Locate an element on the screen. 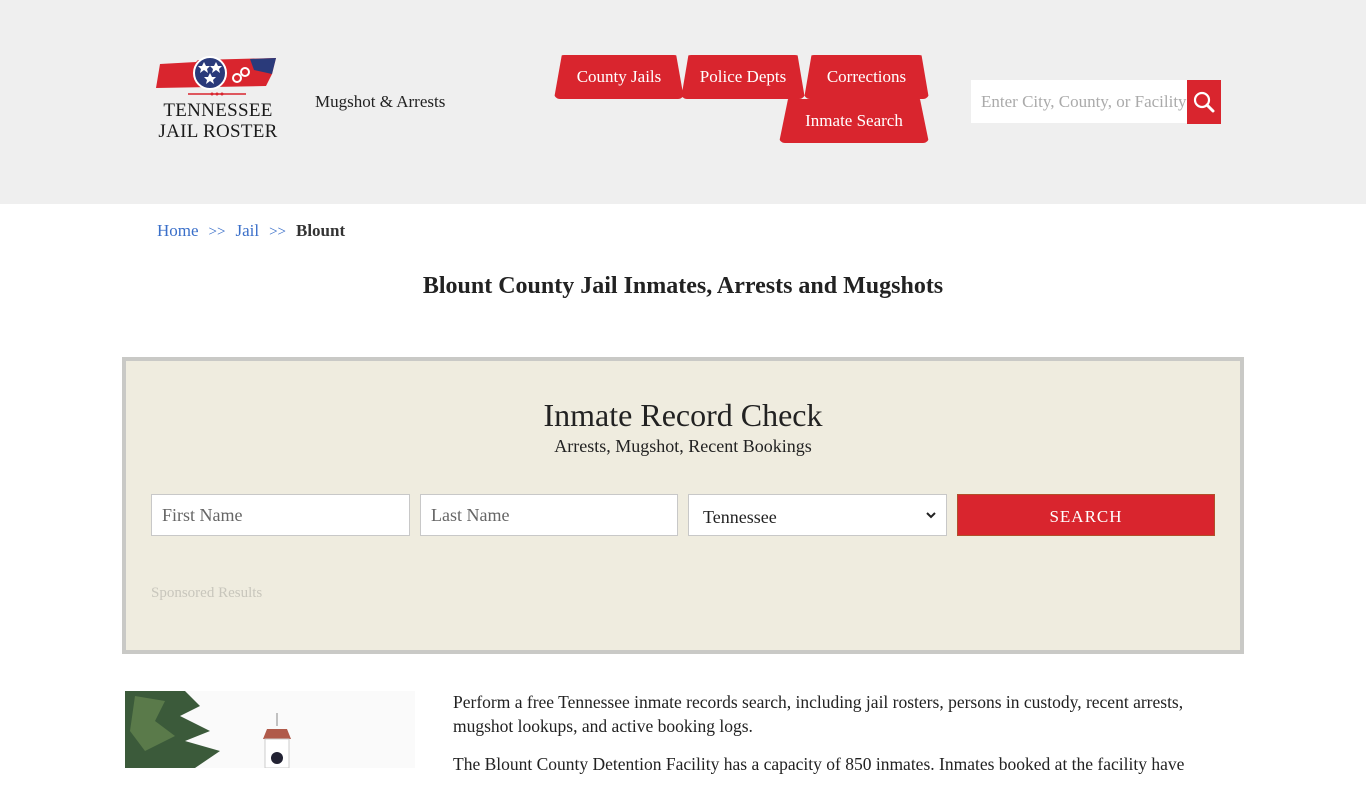 This screenshot has width=1366, height=790. nav-police-depts: Police Depts is located at coordinates (743, 77).